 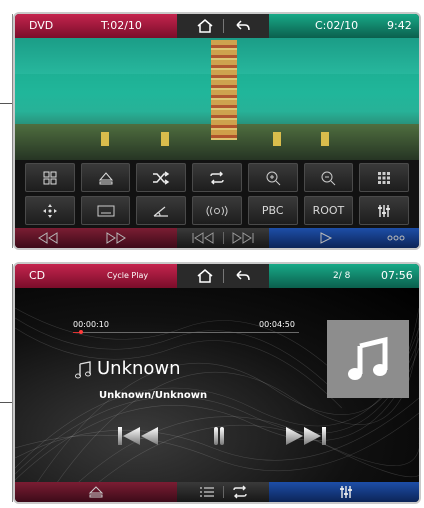 What do you see at coordinates (342, 276) in the screenshot?
I see `track-counter: 2/ 8` at bounding box center [342, 276].